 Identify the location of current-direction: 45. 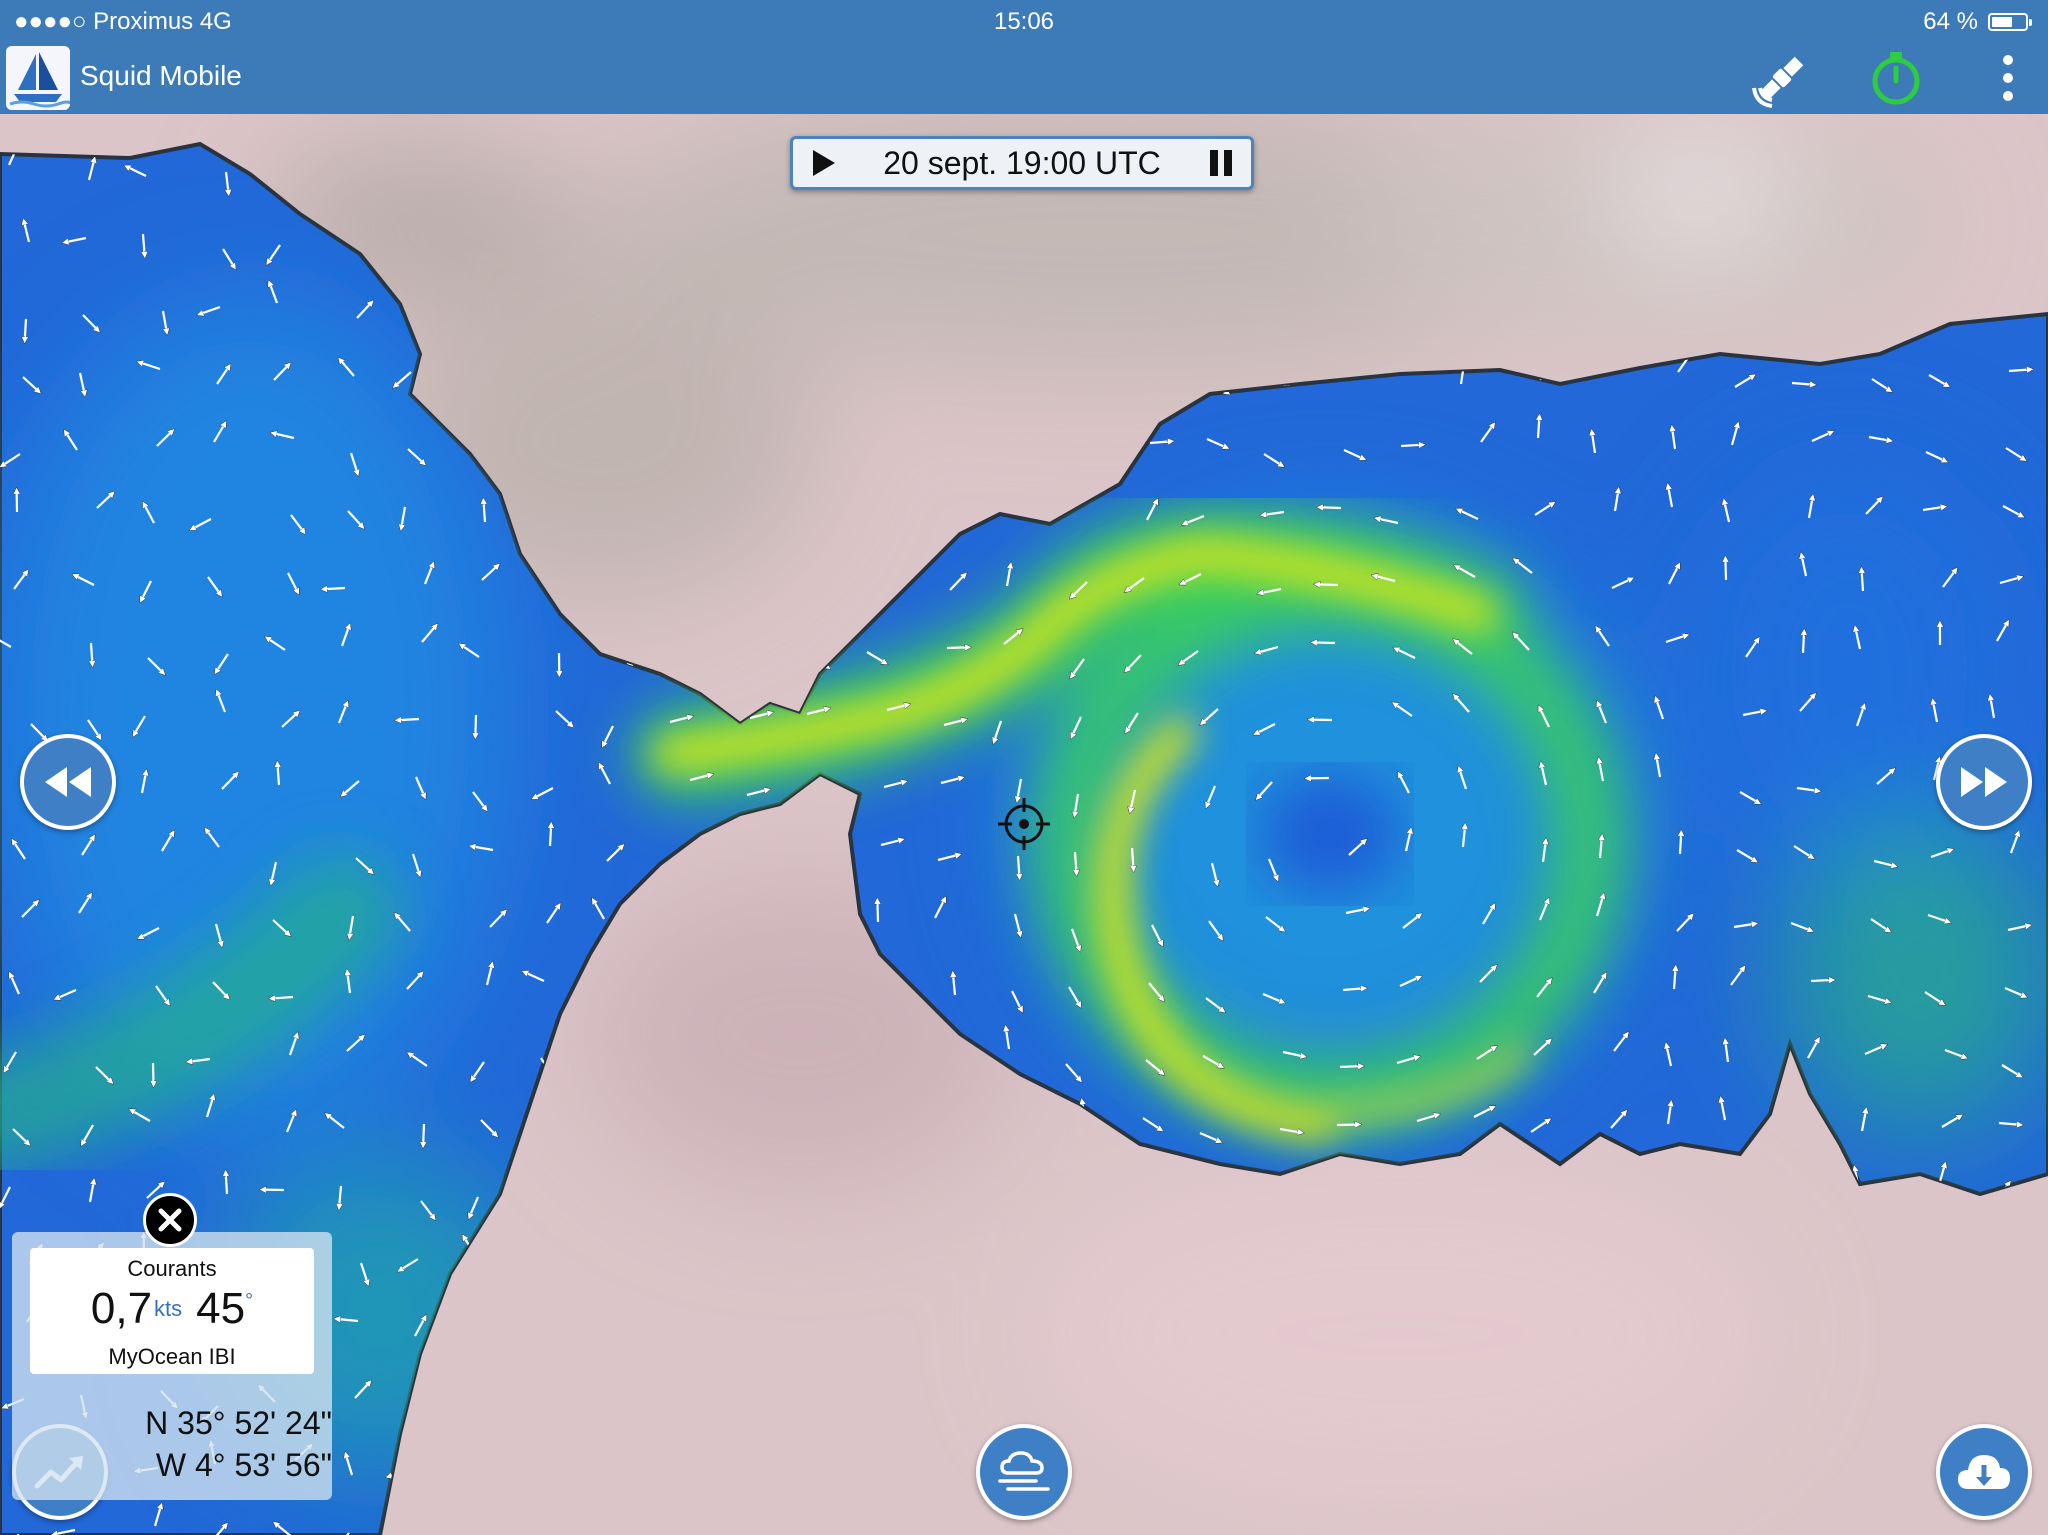
(221, 1308).